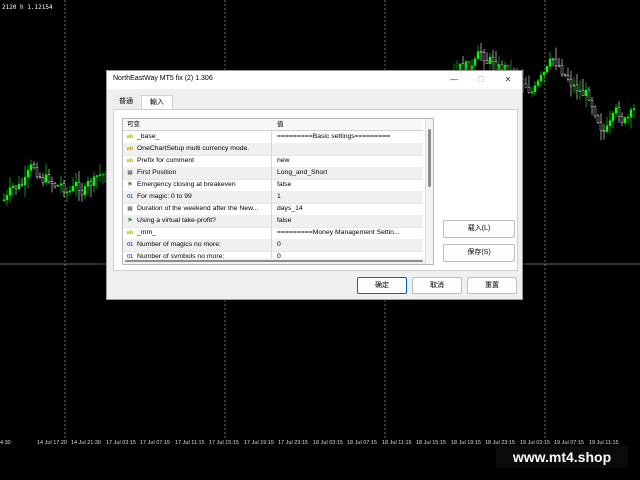 The width and height of the screenshot is (640, 480). What do you see at coordinates (157, 102) in the screenshot?
I see `tab-inputs: 輸入` at bounding box center [157, 102].